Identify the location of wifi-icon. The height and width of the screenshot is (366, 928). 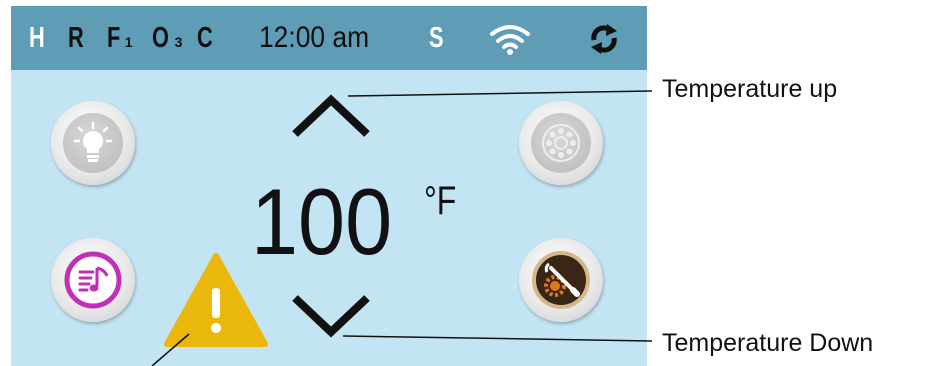
(510, 39).